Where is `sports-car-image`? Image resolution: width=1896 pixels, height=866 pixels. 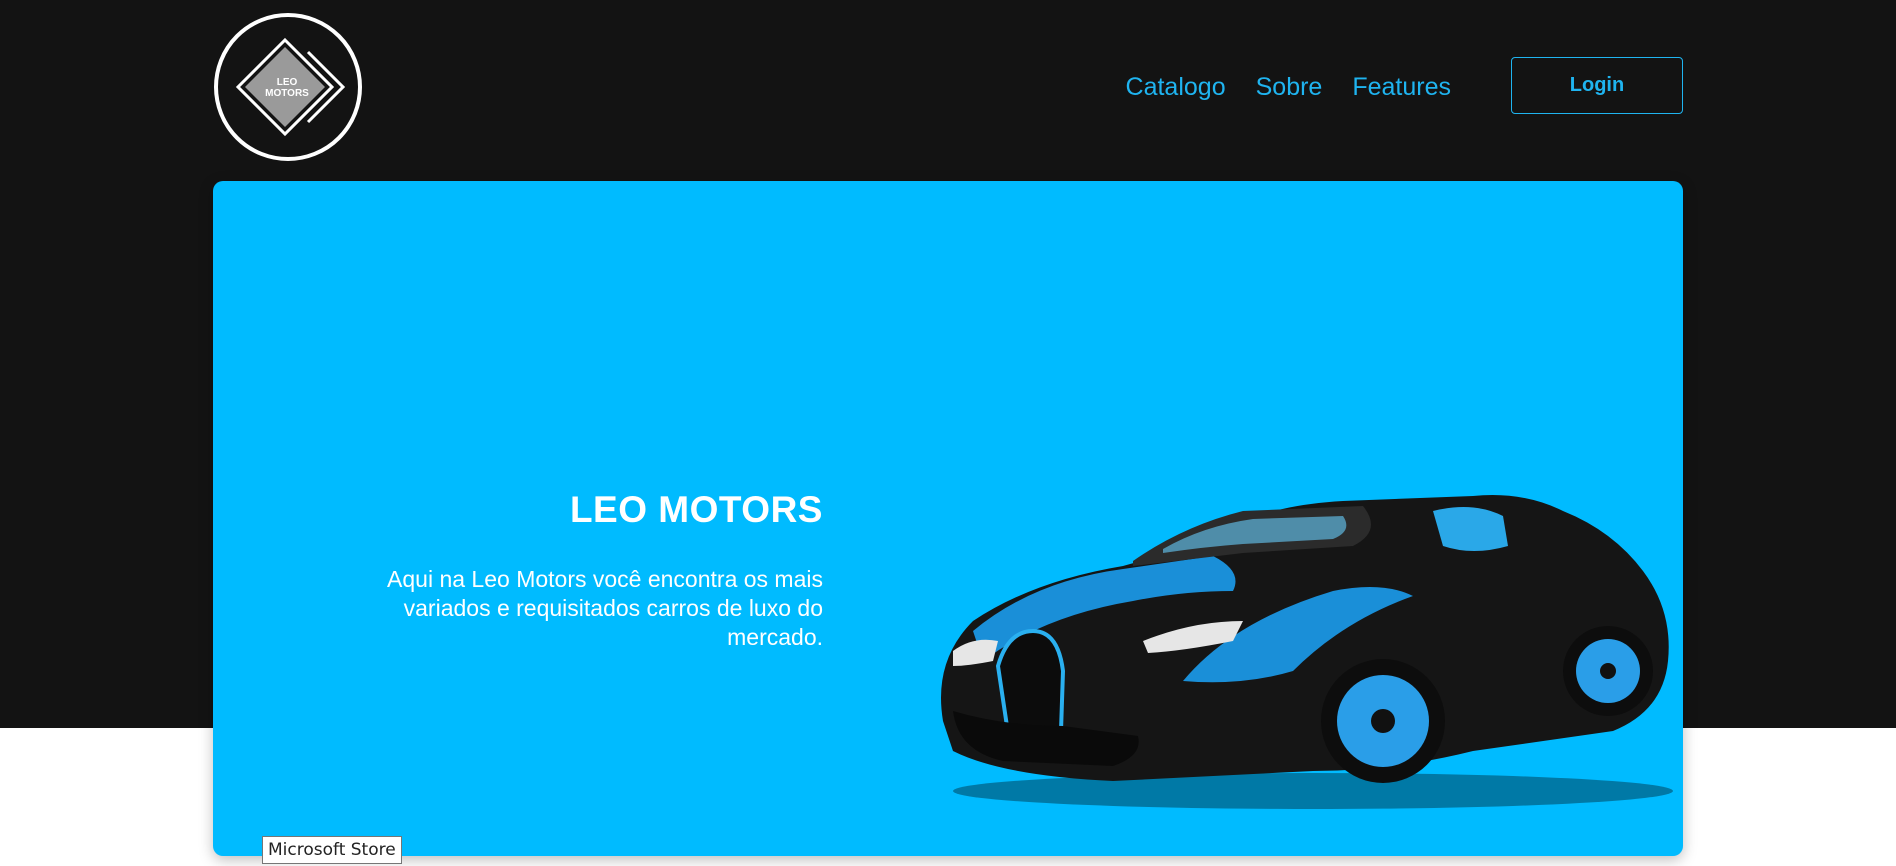 sports-car-image is located at coordinates (1307, 652).